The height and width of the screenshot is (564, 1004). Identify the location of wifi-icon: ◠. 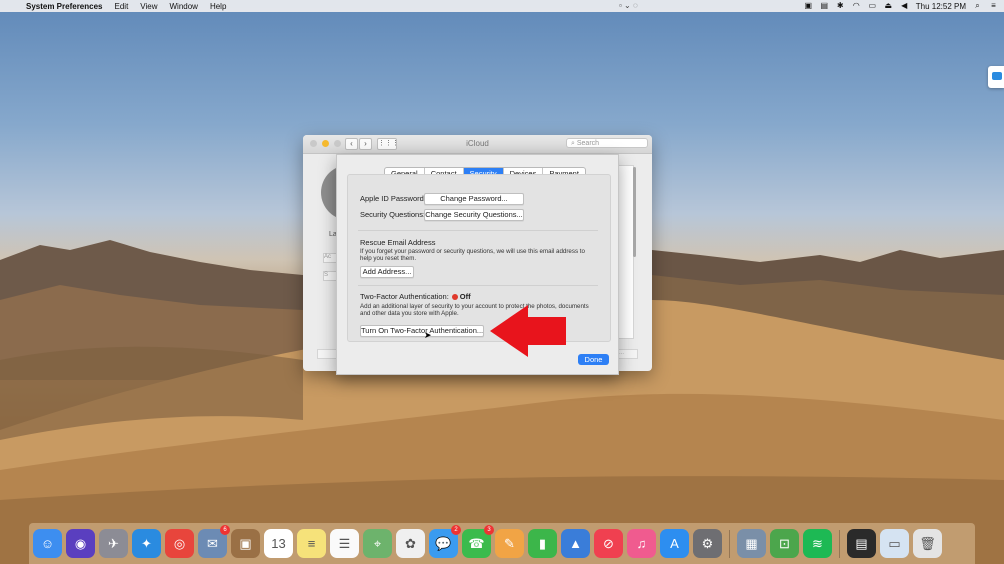
(856, 6).